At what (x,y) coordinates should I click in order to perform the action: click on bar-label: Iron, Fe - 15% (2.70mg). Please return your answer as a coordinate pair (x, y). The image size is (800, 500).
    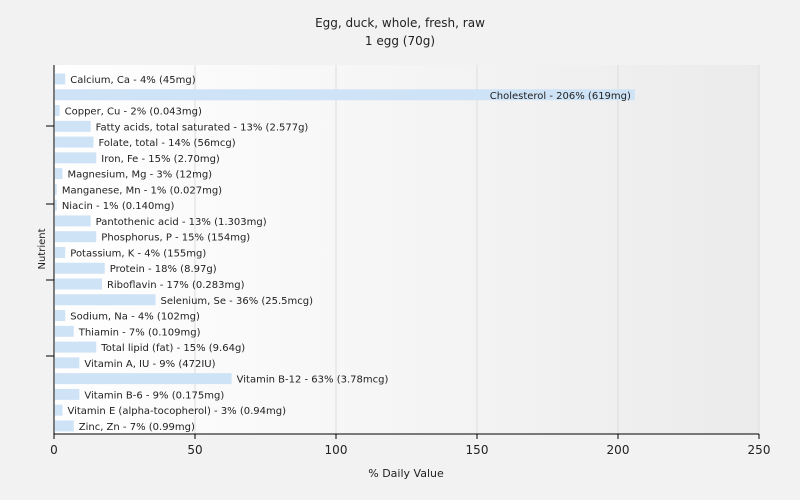
    Looking at the image, I should click on (160, 159).